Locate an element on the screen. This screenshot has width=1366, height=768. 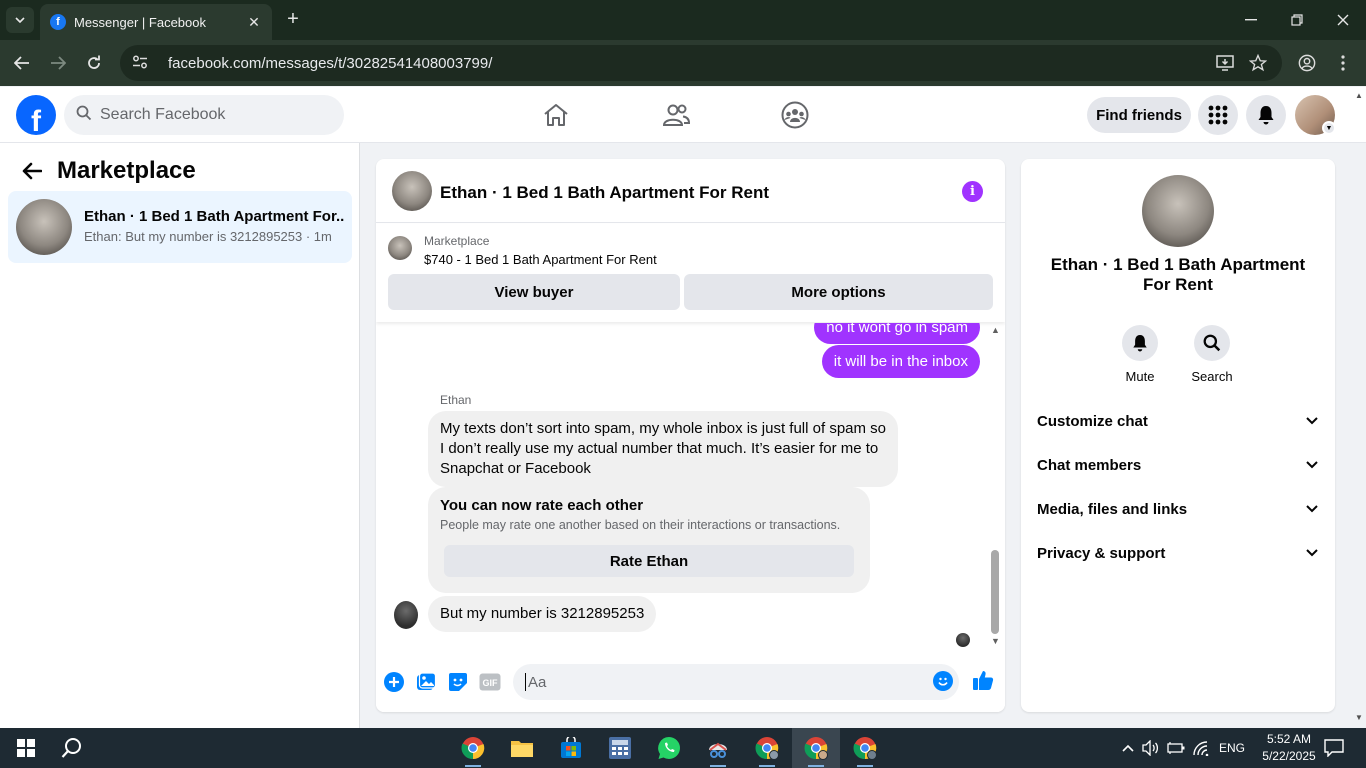
back-arrow-button is located at coordinates (32, 171).